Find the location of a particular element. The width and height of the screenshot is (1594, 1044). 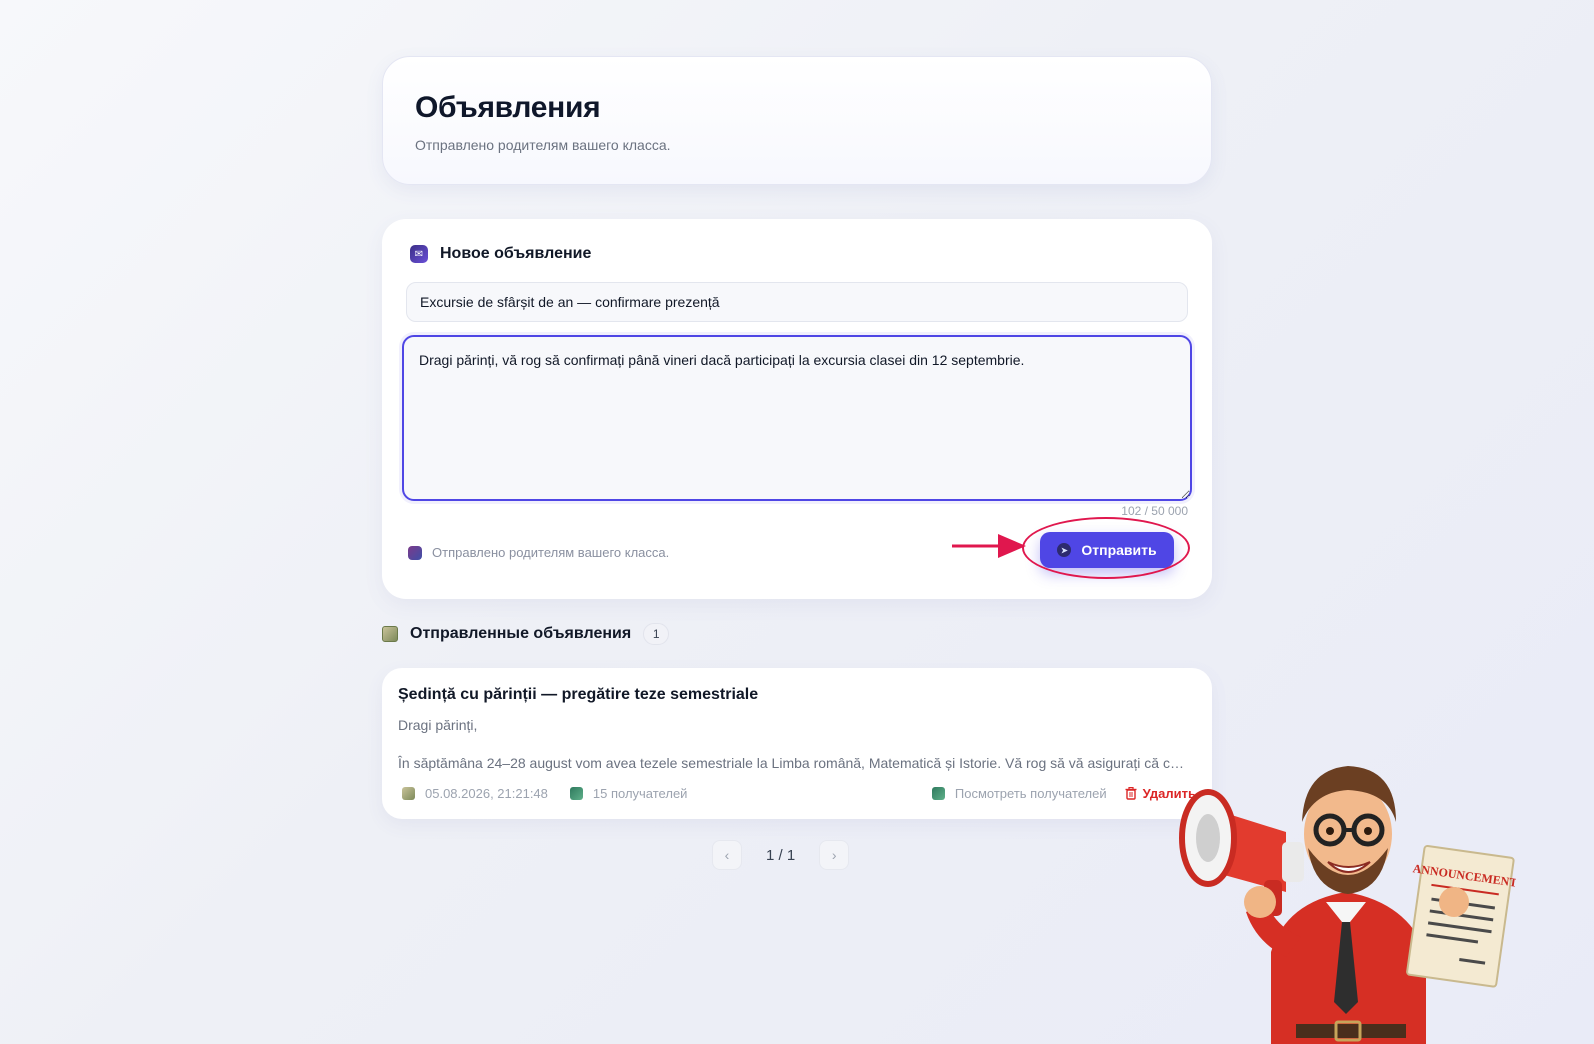

teacher-mascot-illustration: ANNOUNCEMENT! is located at coordinates (1347, 905).